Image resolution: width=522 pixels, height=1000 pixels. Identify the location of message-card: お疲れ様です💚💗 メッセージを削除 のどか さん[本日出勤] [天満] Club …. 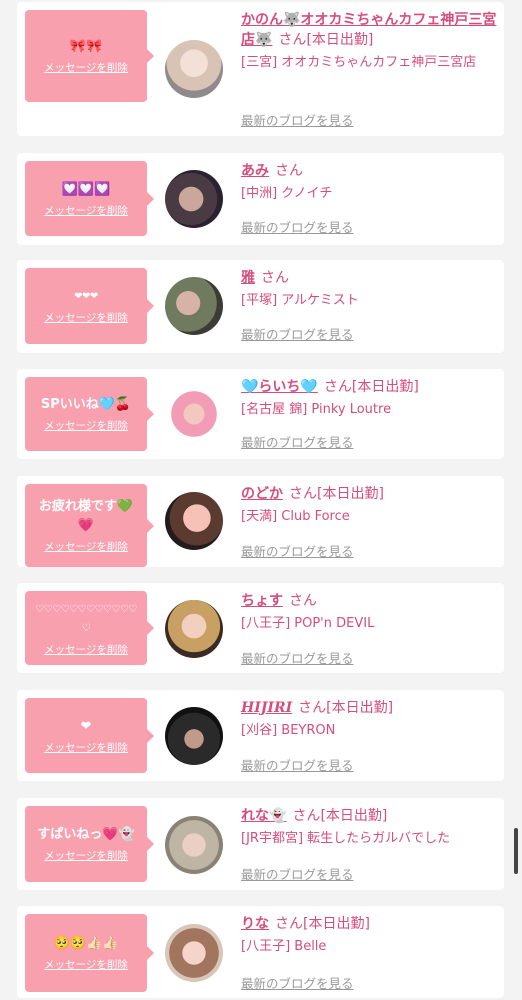
(260, 521).